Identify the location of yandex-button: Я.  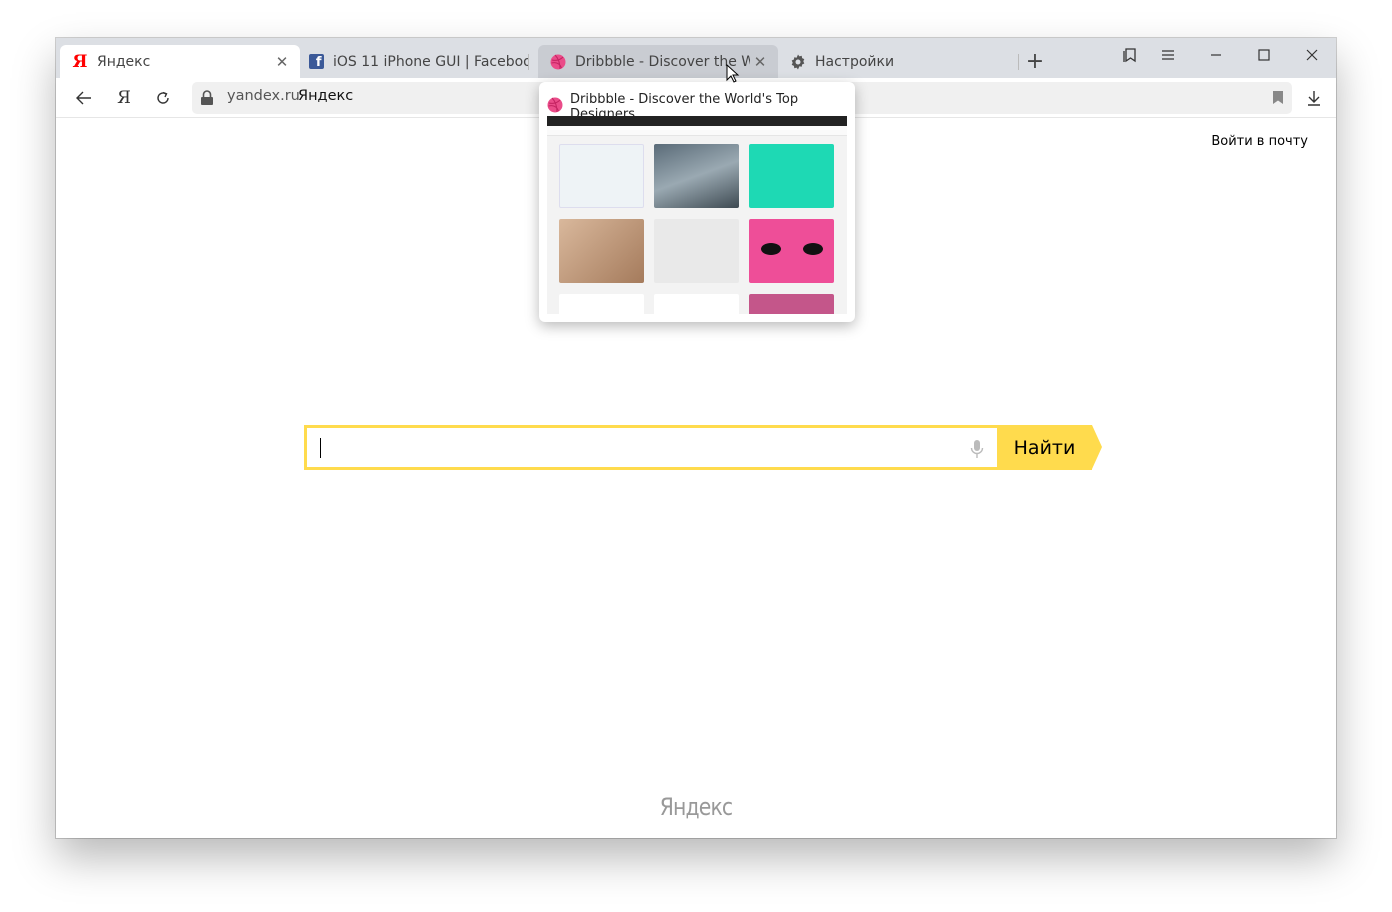
(124, 98).